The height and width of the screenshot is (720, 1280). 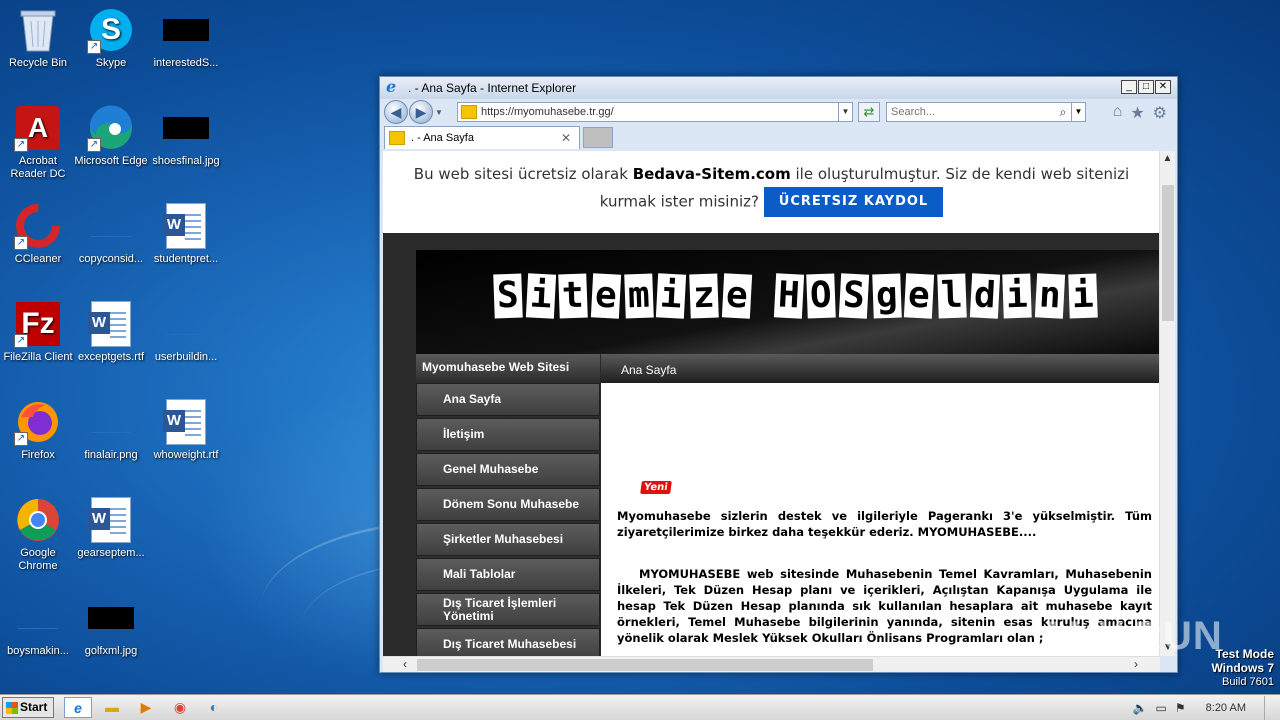 I want to click on start-button: Start, so click(x=28, y=707).